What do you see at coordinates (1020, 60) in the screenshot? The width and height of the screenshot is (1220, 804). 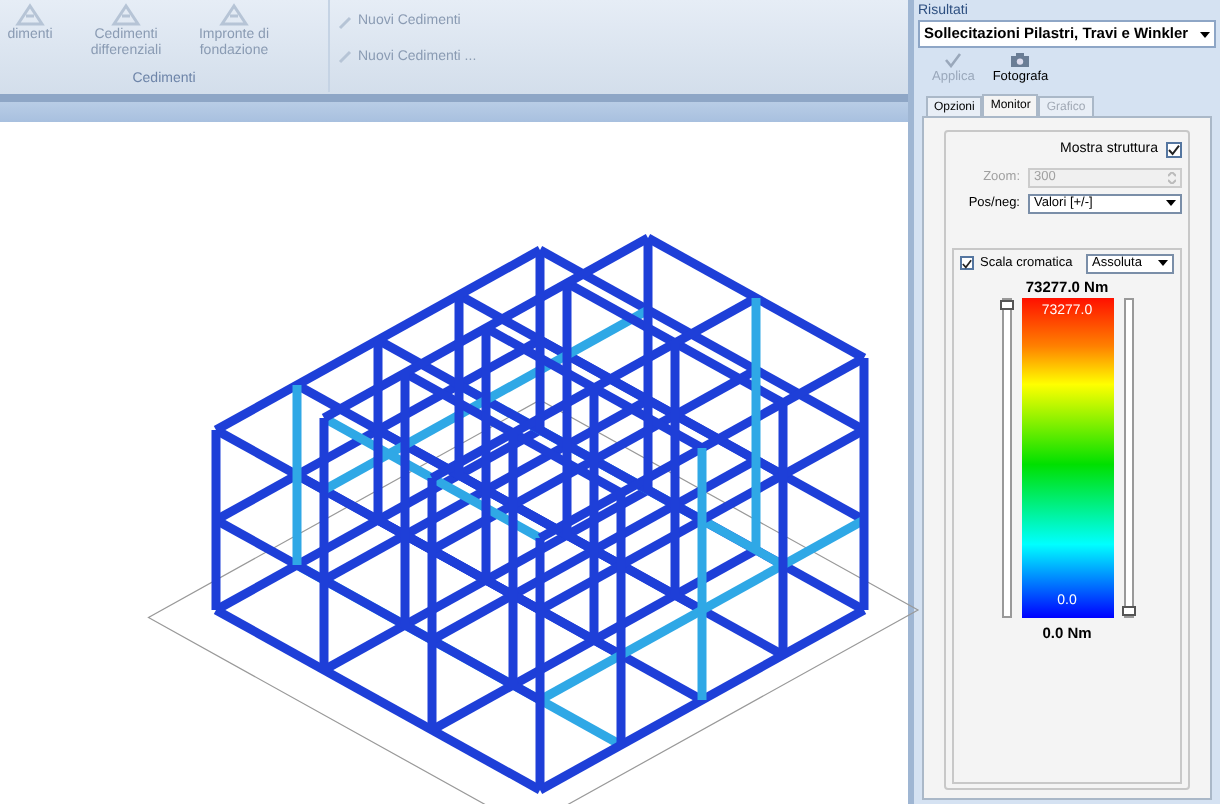 I see `camera-icon` at bounding box center [1020, 60].